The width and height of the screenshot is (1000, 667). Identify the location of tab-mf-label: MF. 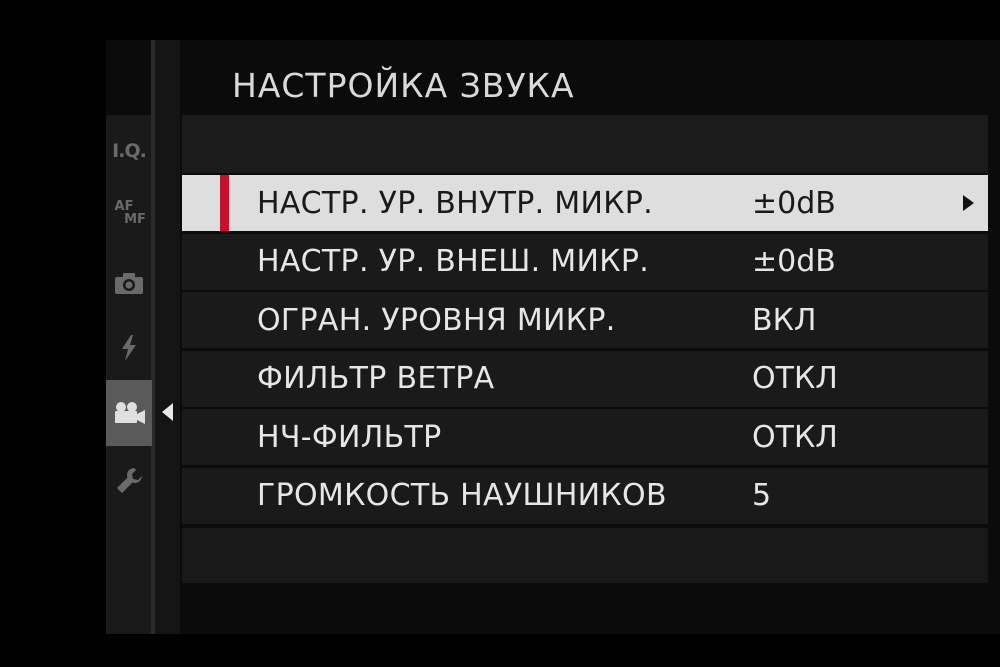
(135, 219).